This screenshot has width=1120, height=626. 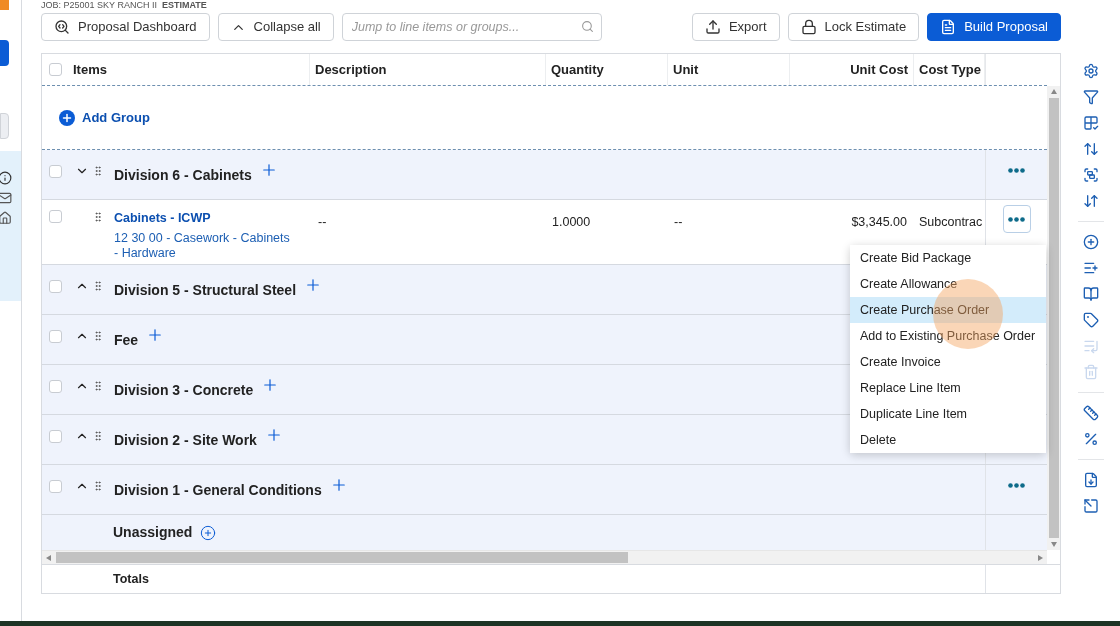 I want to click on dashboard-button: Proposal Dashboard, so click(x=125, y=27).